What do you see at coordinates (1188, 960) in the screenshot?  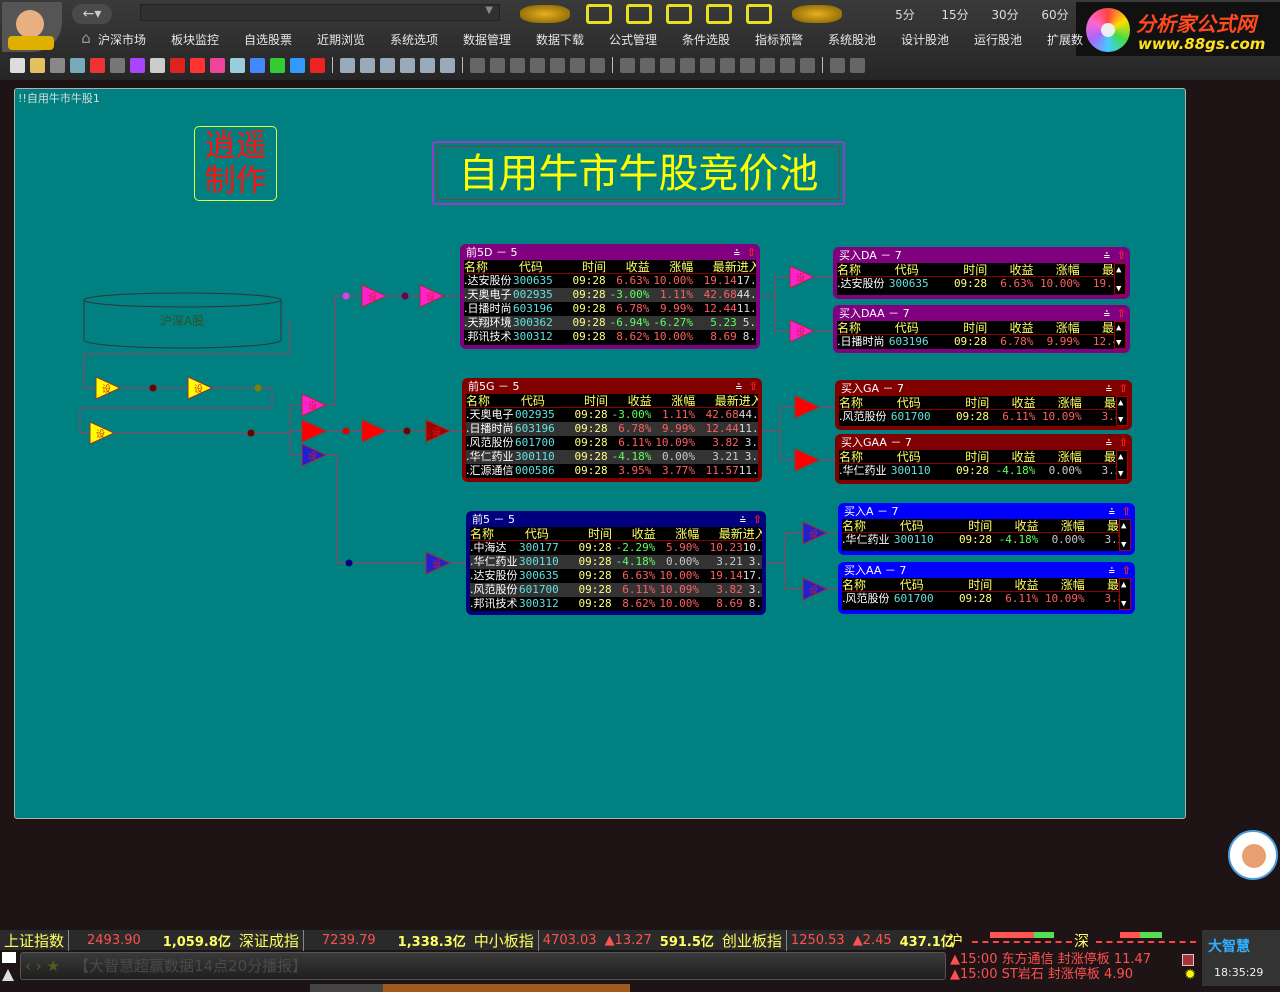 I see `calculator-icon` at bounding box center [1188, 960].